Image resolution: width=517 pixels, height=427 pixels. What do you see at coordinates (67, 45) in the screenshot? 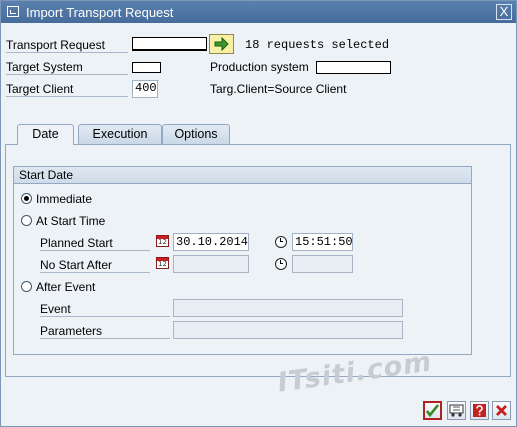
I see `transport-request-label: Transport Request` at bounding box center [67, 45].